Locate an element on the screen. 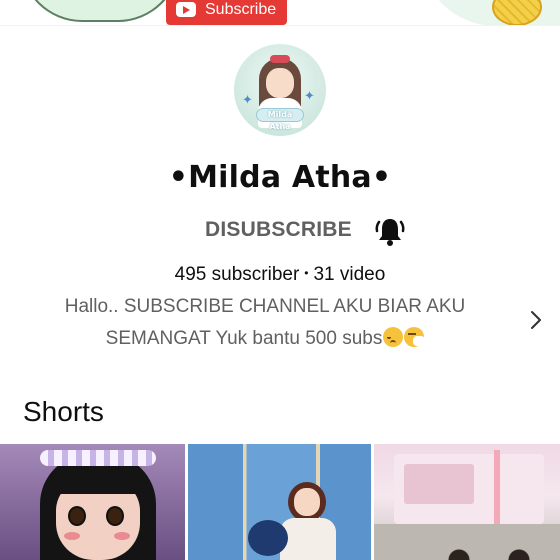 The width and height of the screenshot is (560, 560). channel-name: •Milda Atha• is located at coordinates (280, 177).